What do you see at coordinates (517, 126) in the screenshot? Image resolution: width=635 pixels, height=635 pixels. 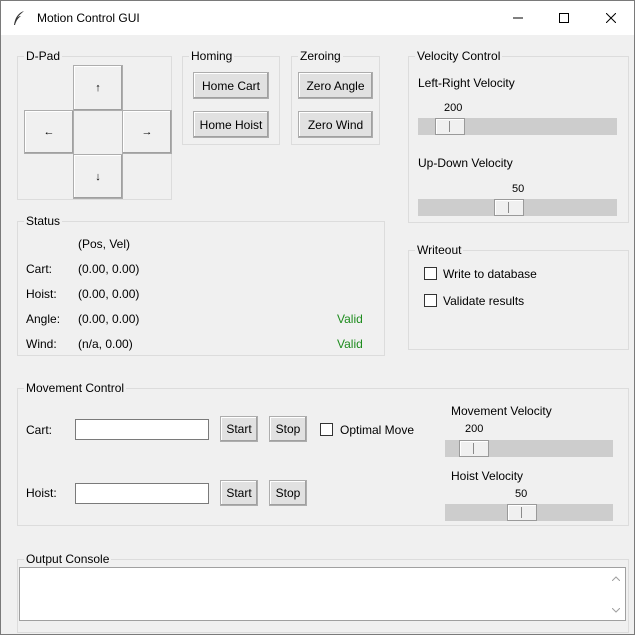 I see `left-right-velocity-slider` at bounding box center [517, 126].